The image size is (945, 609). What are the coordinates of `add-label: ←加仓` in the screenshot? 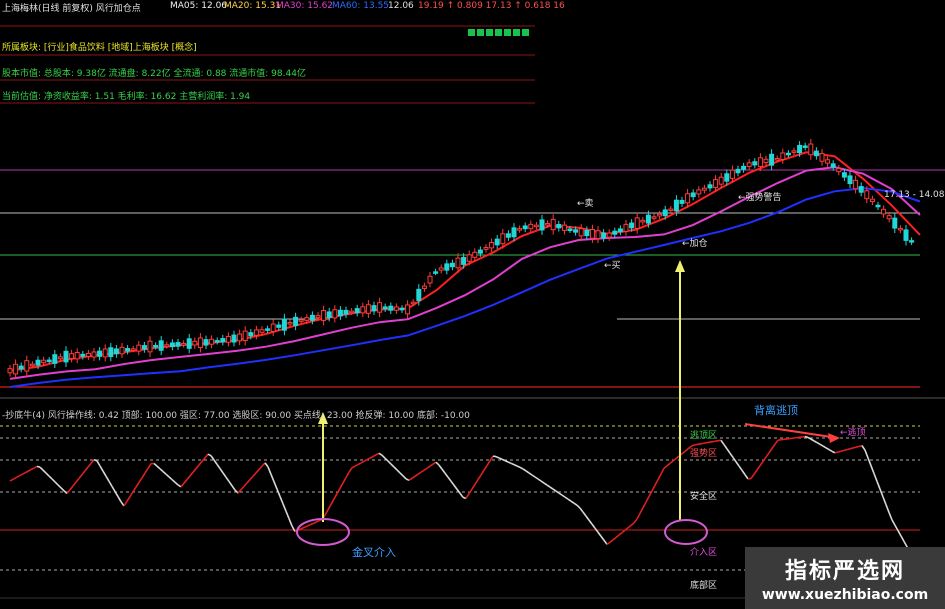 It's located at (695, 244).